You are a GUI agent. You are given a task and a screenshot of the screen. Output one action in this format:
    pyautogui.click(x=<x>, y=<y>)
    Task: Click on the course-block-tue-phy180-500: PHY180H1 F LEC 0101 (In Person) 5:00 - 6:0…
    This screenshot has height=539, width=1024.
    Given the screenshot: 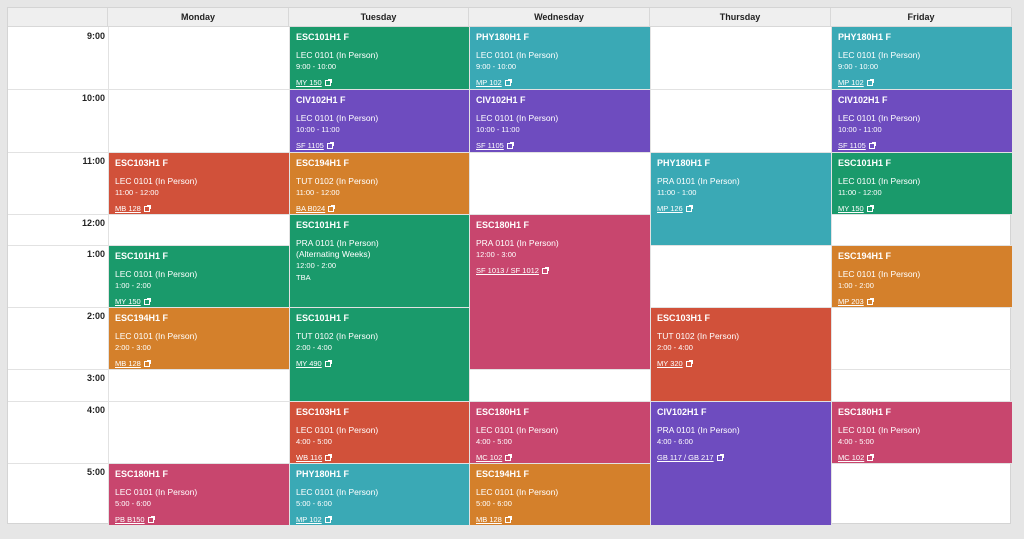 What is the action you would take?
    pyautogui.click(x=379, y=494)
    